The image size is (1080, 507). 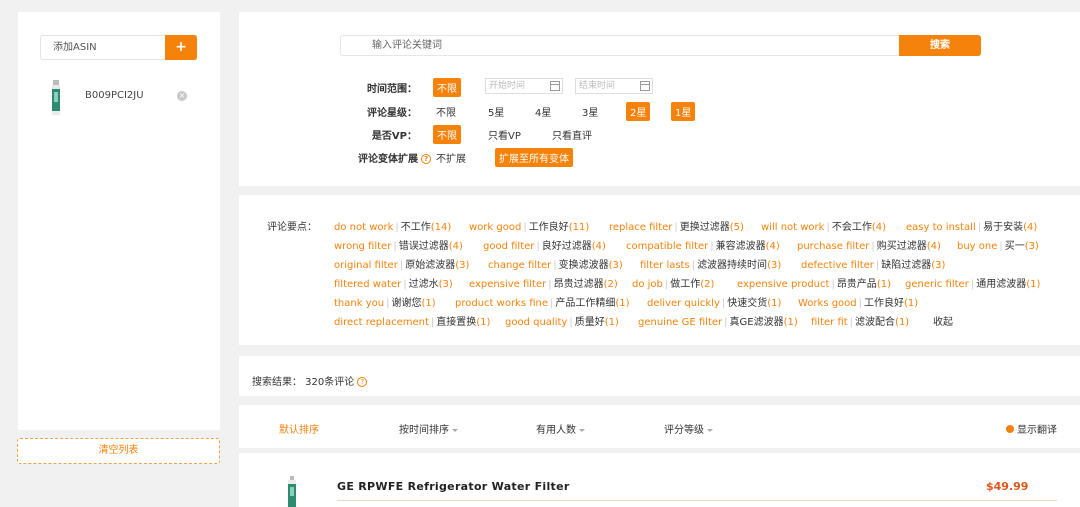 What do you see at coordinates (590, 111) in the screenshot?
I see `rating-option-3: 3星` at bounding box center [590, 111].